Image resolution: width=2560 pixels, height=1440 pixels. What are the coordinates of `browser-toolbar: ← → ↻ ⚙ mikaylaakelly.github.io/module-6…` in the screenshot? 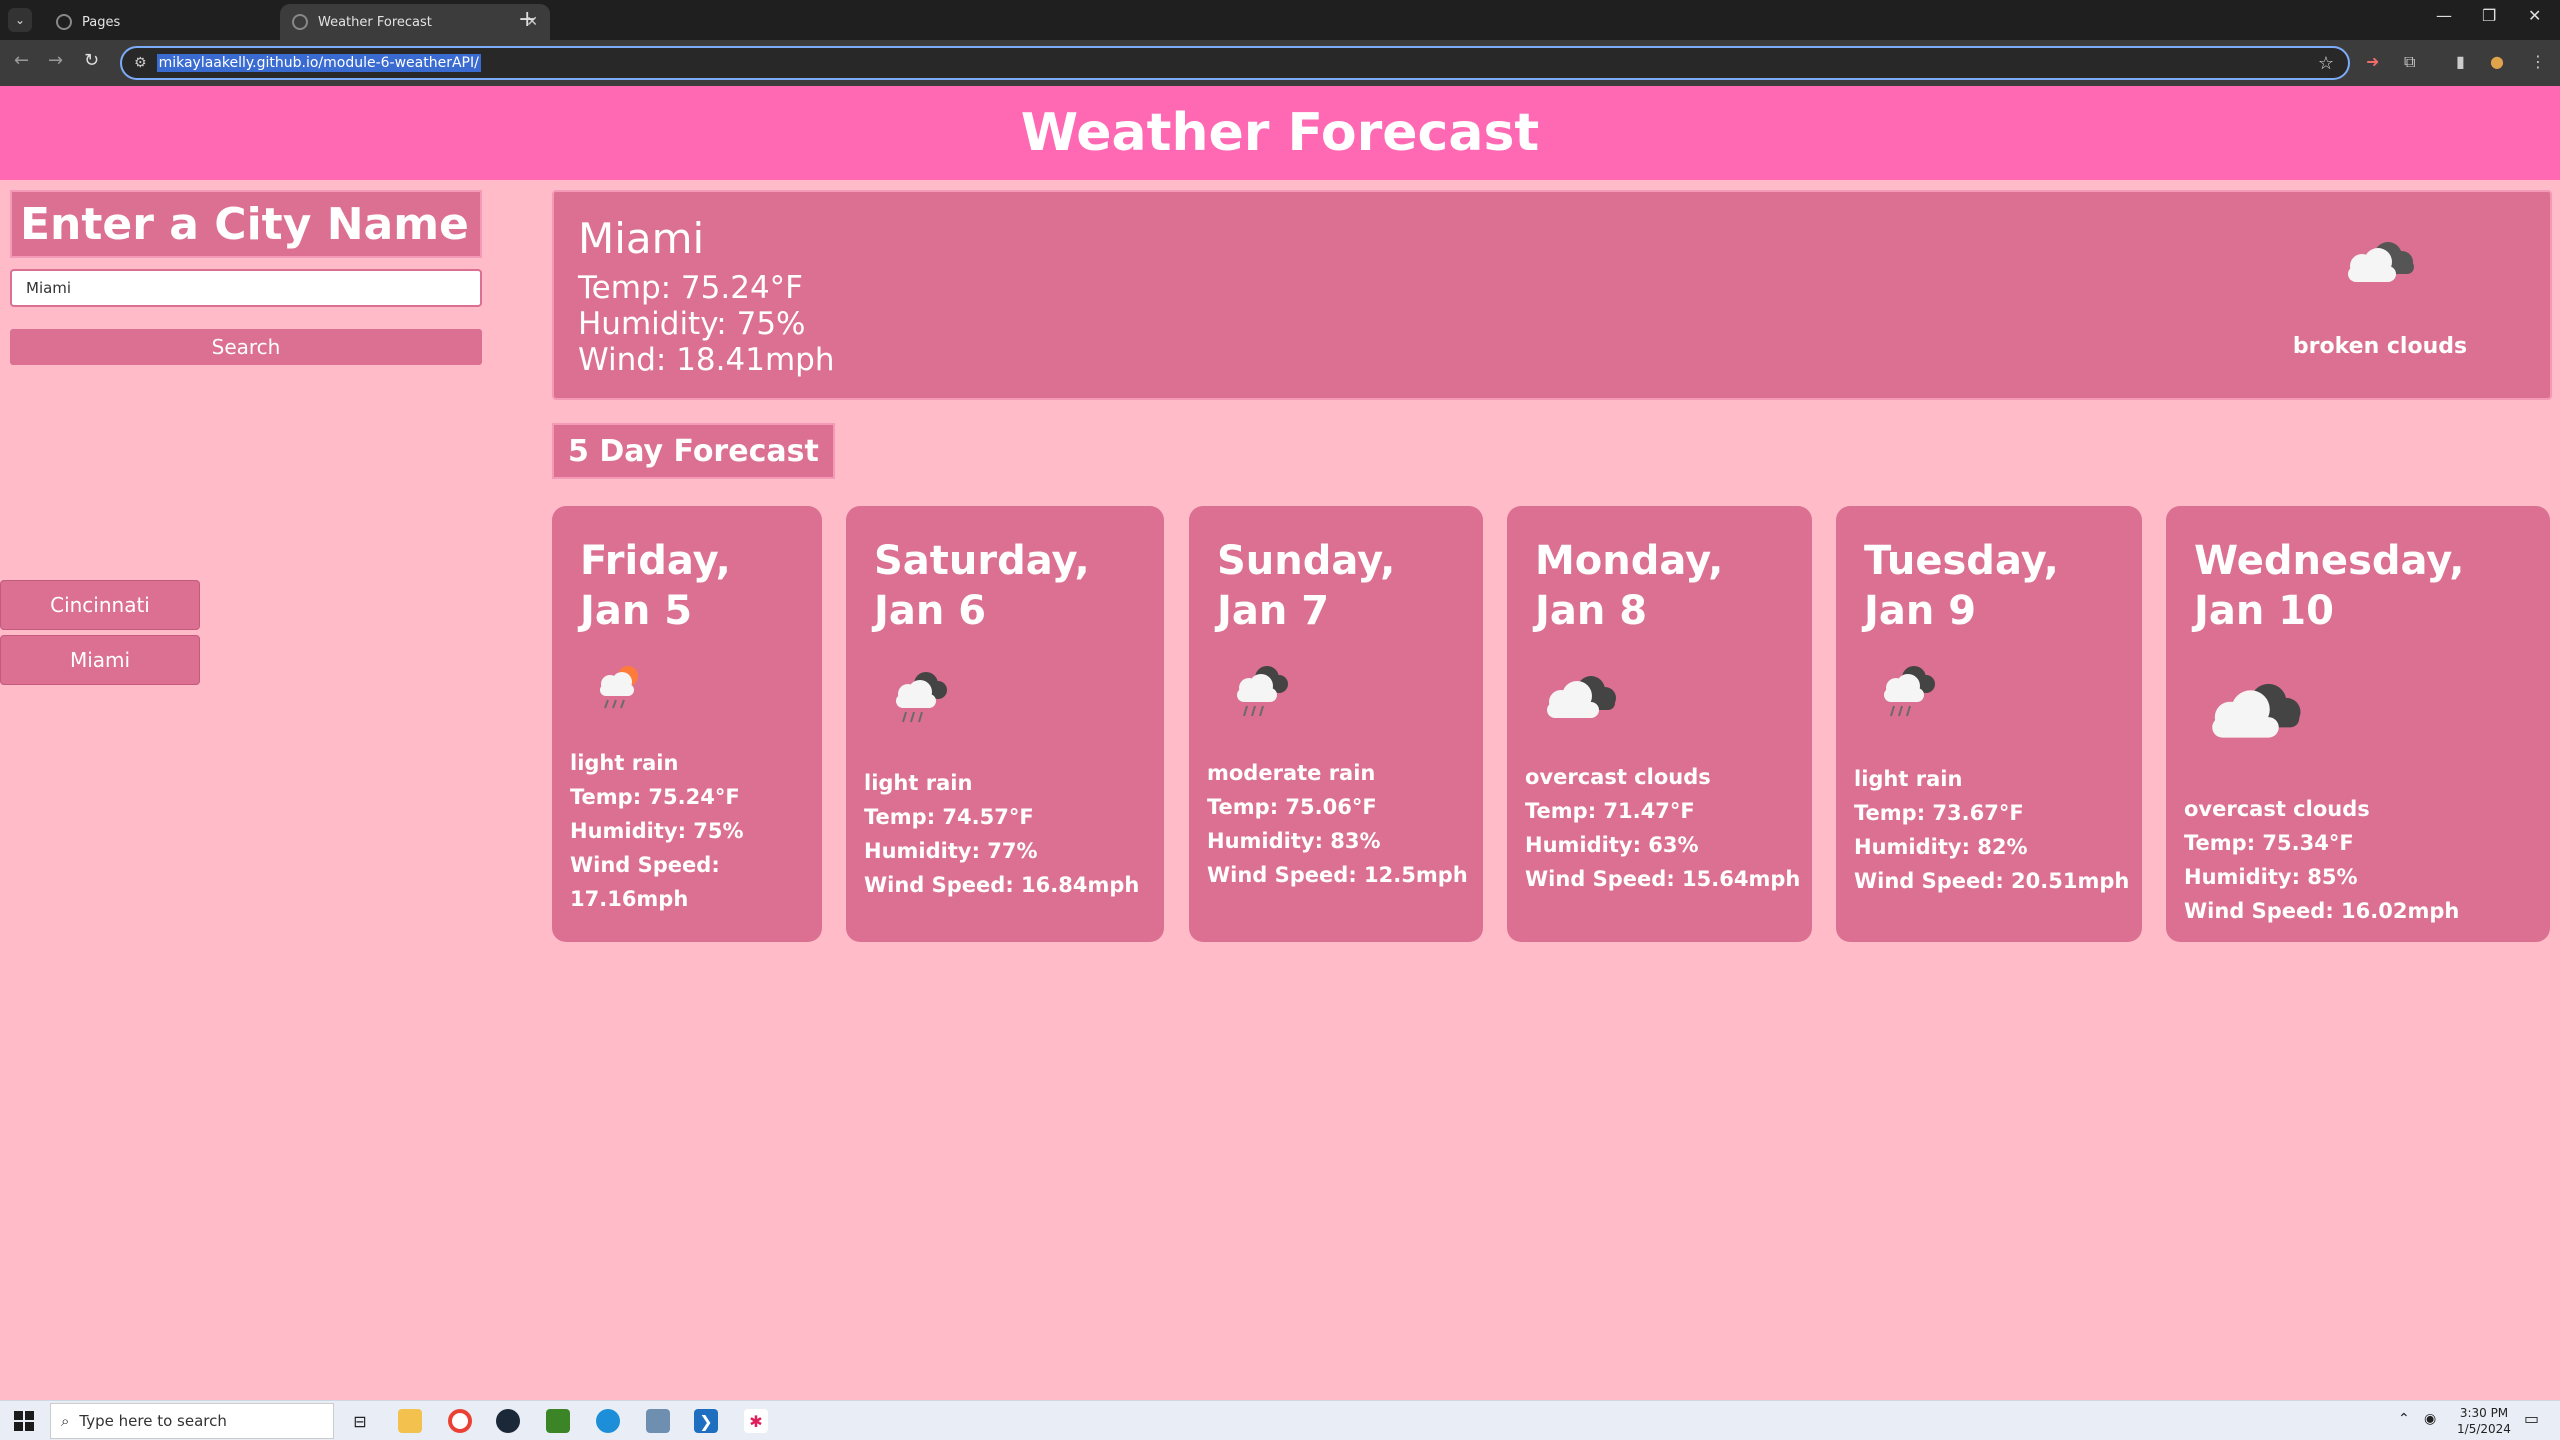 It's located at (1280, 63).